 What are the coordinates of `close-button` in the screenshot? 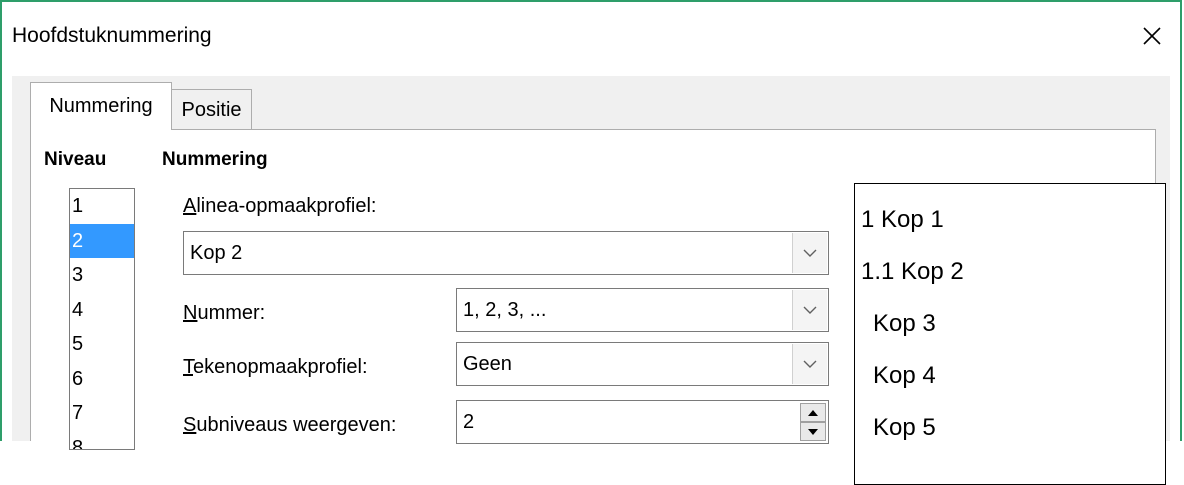 It's located at (1152, 36).